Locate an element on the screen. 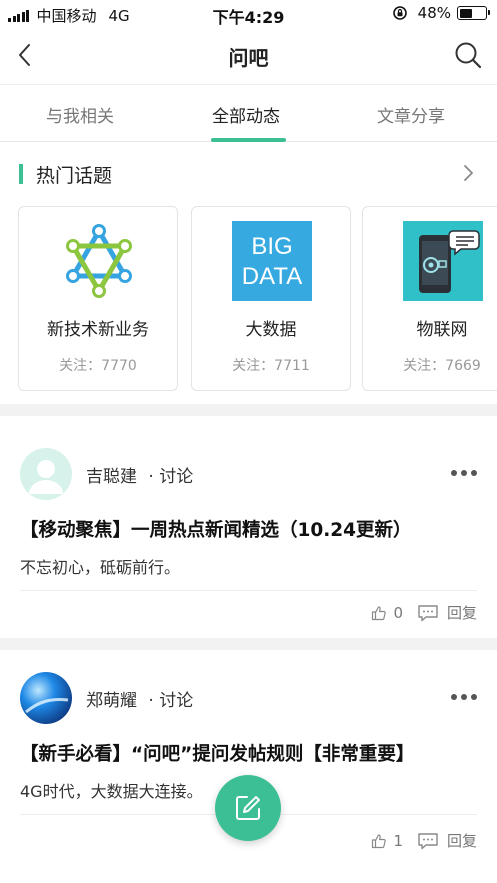  status-right: 48% is located at coordinates (441, 13).